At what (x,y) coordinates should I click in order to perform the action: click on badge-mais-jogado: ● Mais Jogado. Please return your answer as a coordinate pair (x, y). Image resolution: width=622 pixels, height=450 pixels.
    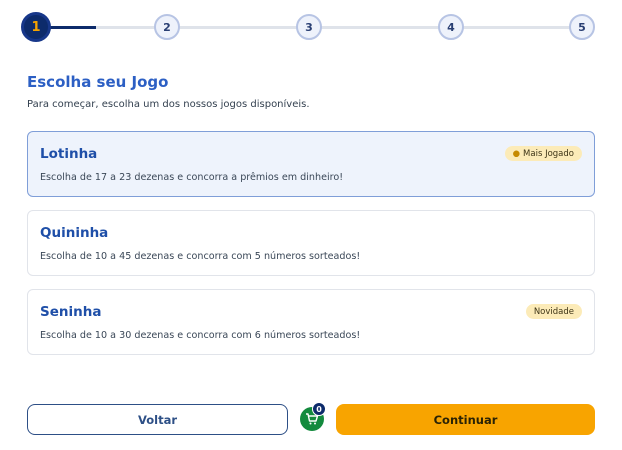
    Looking at the image, I should click on (543, 153).